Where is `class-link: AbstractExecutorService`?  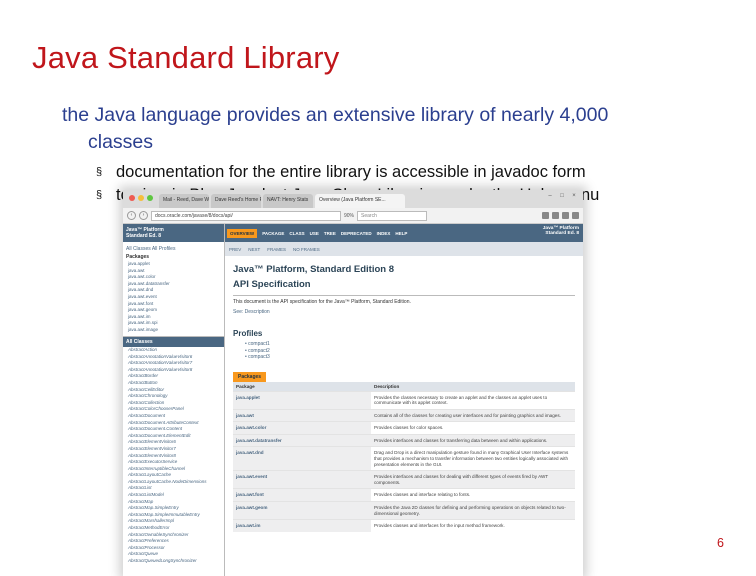 class-link: AbstractExecutorService is located at coordinates (173, 462).